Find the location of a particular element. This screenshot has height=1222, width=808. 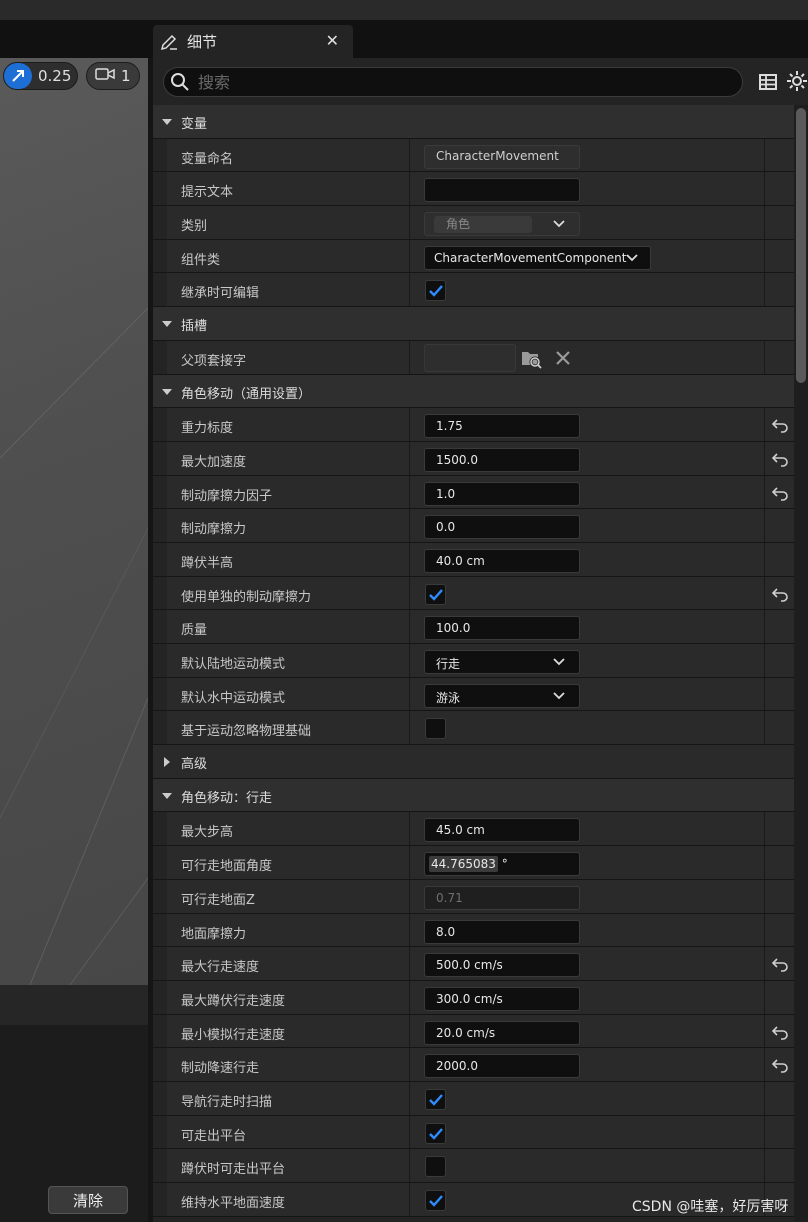

property-row: 制动降速行走 2000.0 is located at coordinates (473, 1065).